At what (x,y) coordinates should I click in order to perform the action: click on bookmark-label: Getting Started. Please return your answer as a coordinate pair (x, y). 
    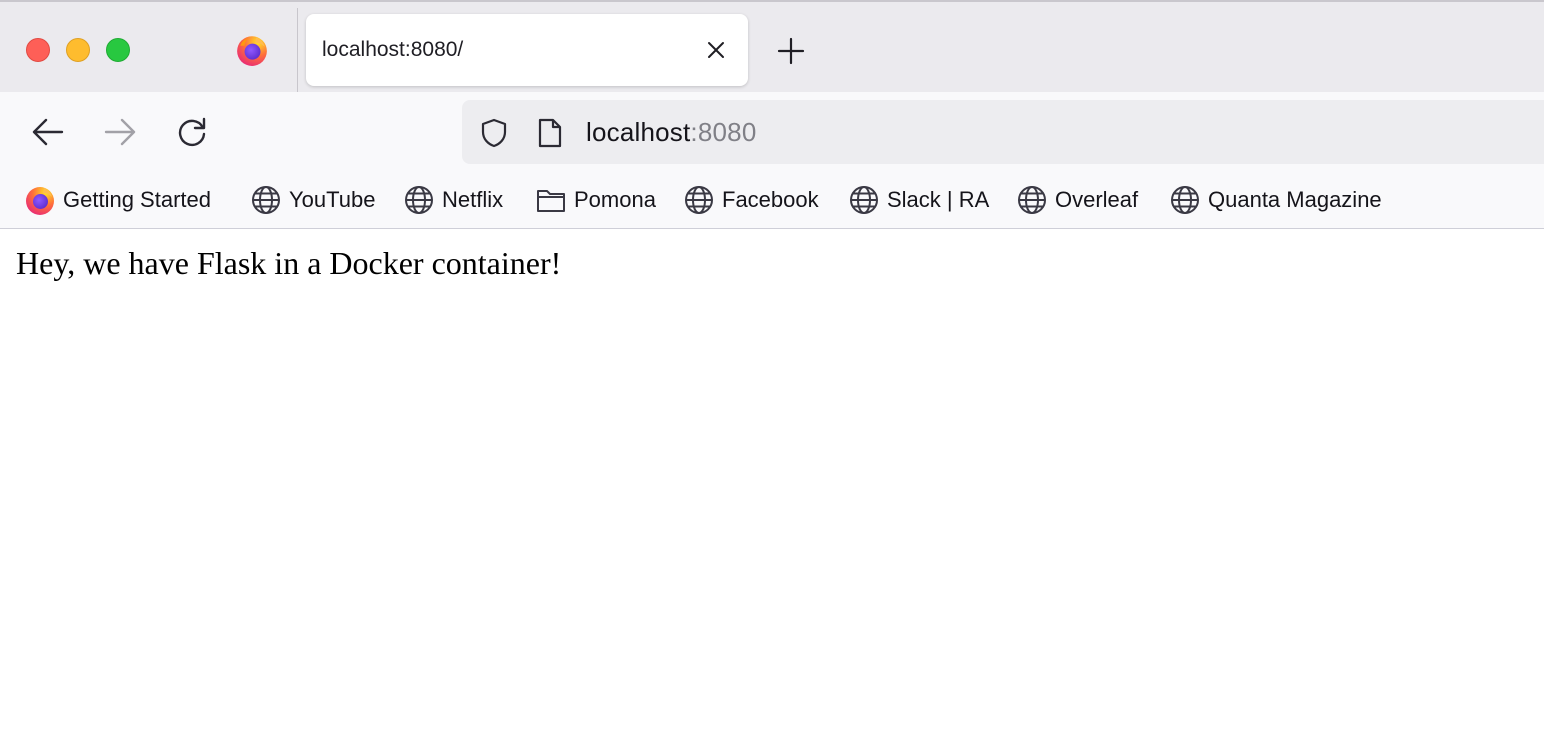
    Looking at the image, I should click on (137, 199).